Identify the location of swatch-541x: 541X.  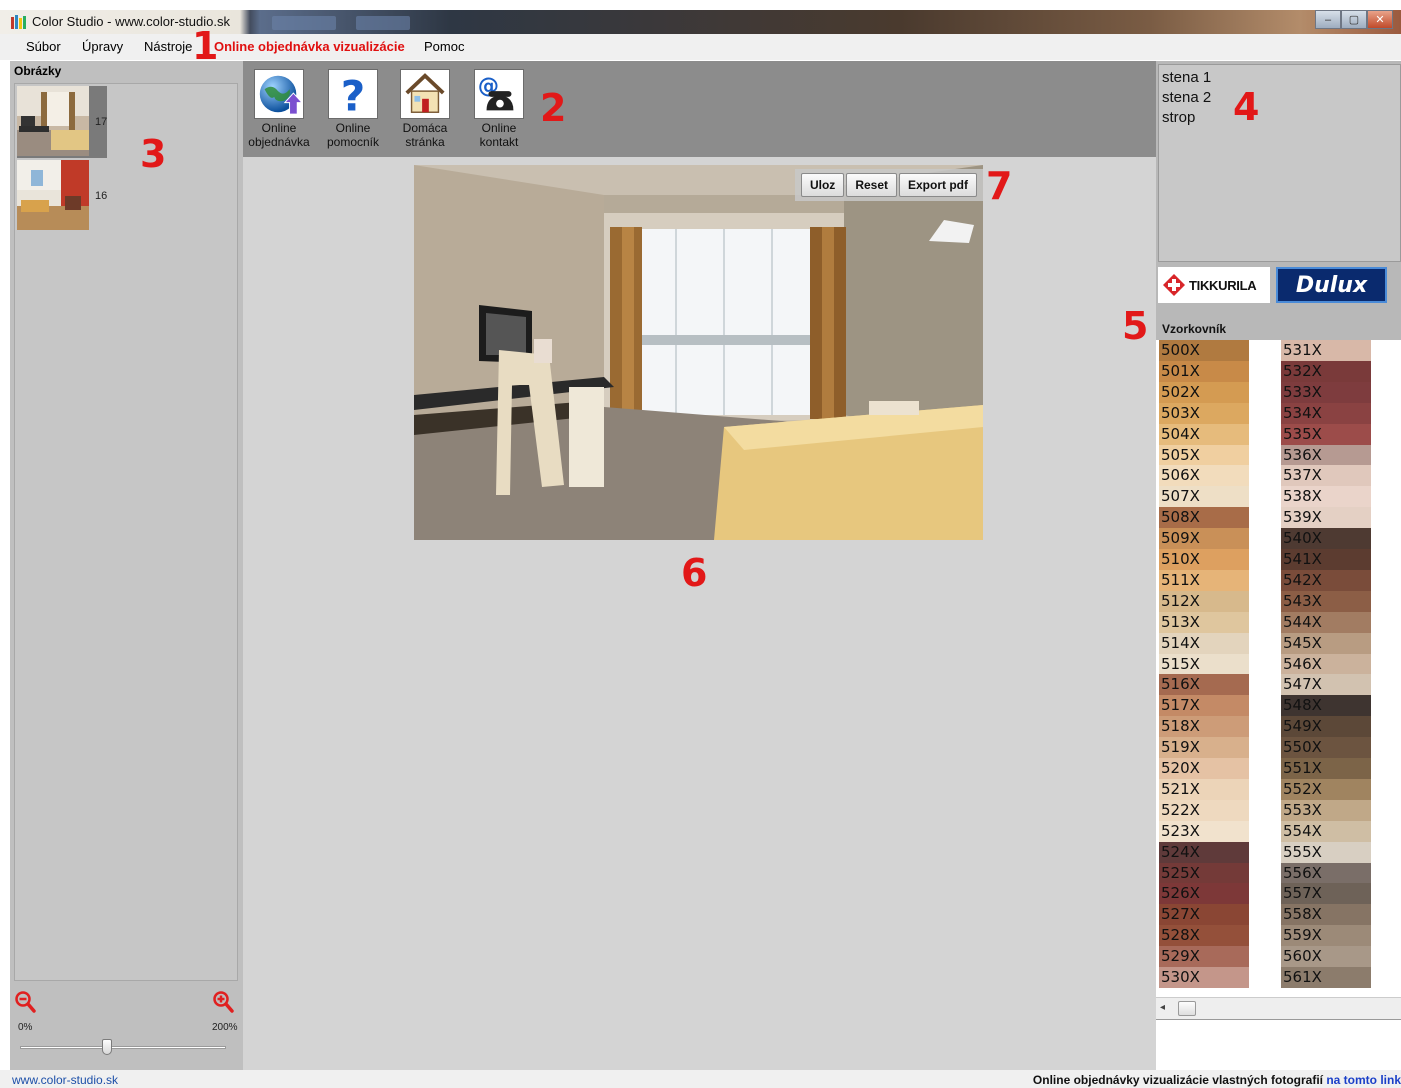
(1326, 559).